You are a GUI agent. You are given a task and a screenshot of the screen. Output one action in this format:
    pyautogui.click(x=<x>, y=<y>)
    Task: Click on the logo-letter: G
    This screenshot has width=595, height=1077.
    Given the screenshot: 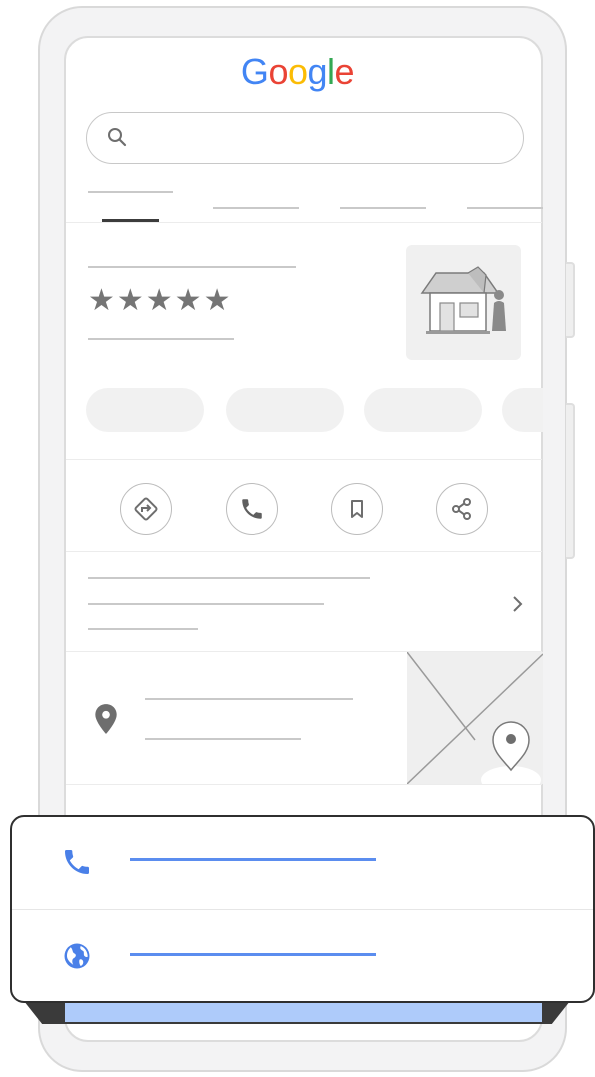 What is the action you would take?
    pyautogui.click(x=254, y=71)
    